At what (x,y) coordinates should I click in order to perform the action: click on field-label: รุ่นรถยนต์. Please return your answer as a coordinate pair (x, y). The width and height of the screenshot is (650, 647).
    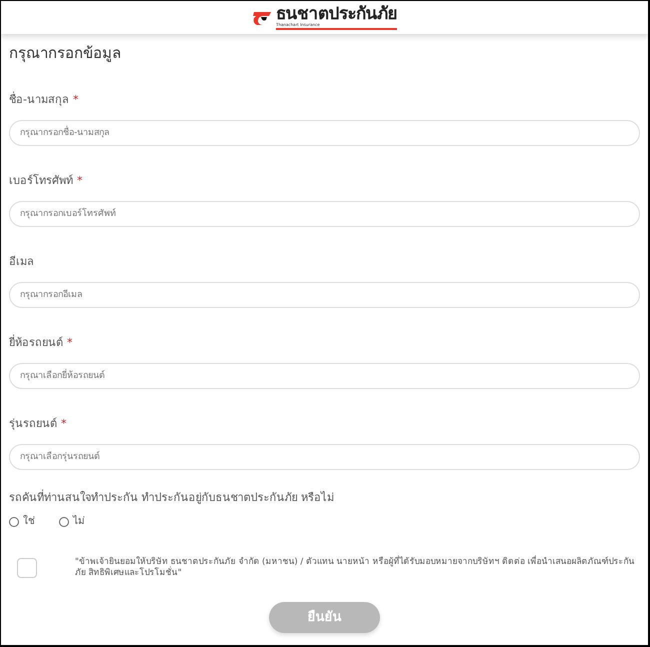
    Looking at the image, I should click on (33, 424).